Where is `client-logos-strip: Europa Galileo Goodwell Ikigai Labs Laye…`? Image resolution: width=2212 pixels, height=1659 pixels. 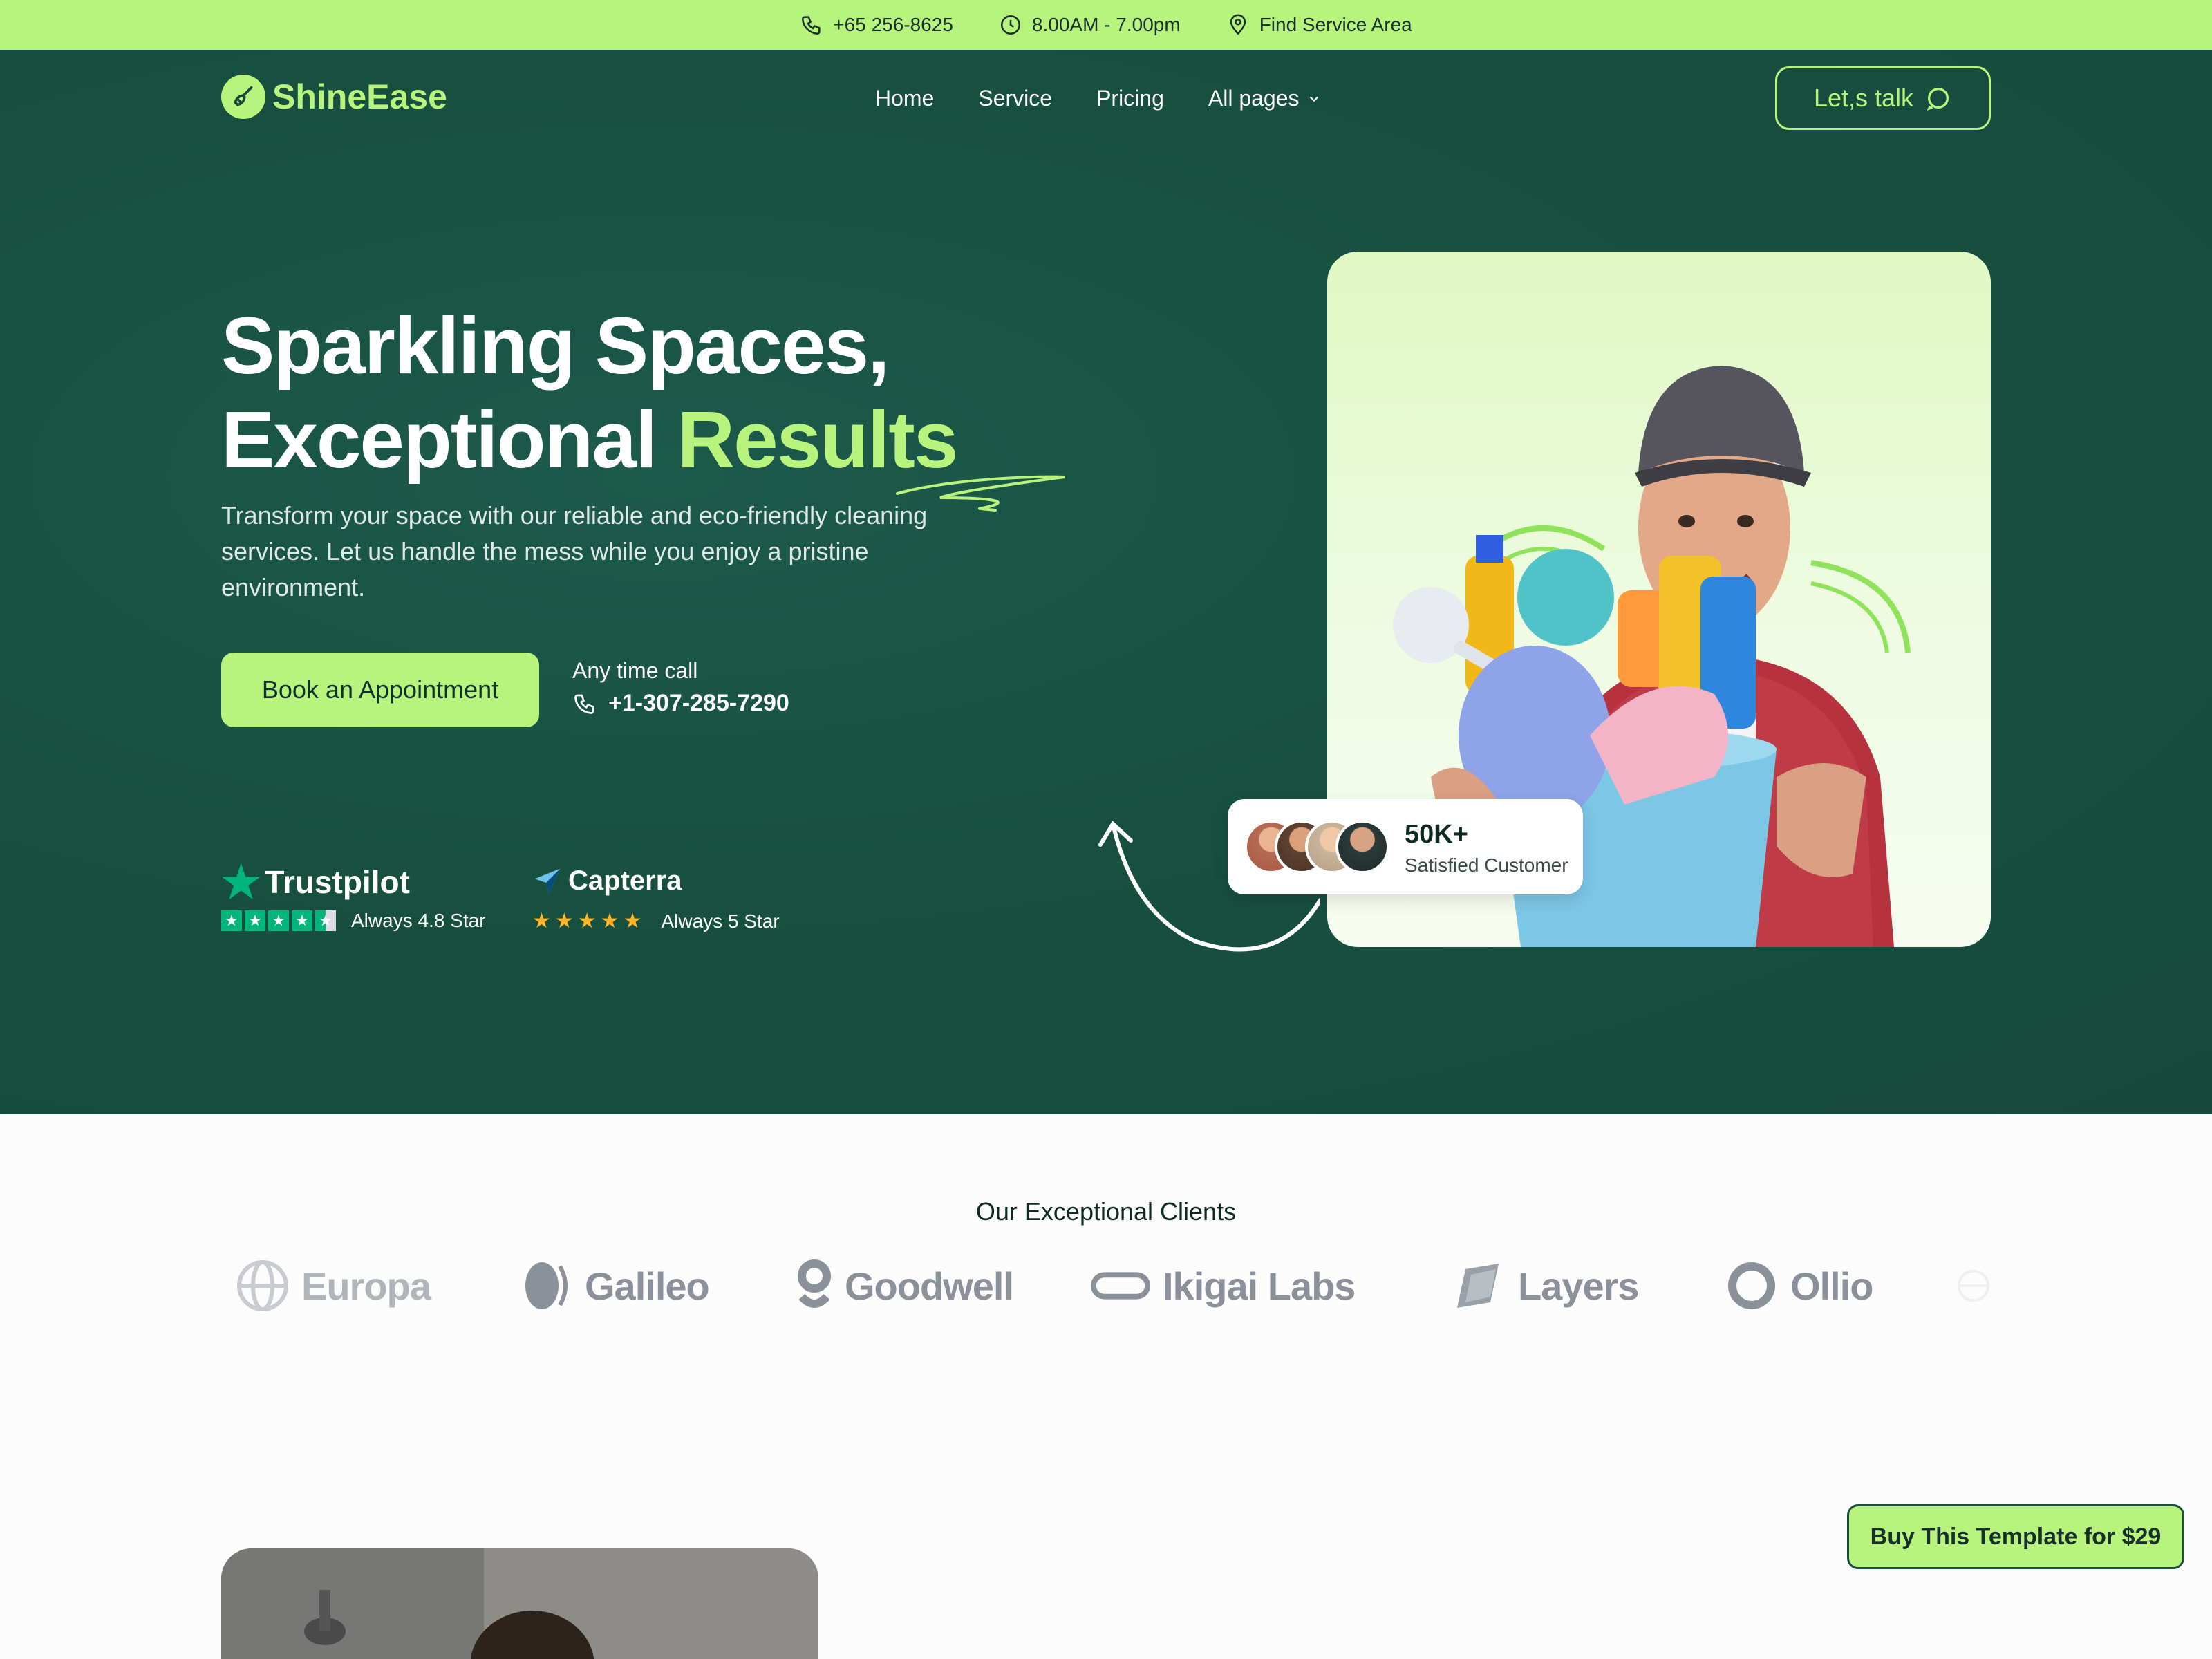
client-logos-strip: Europa Galileo Goodwell Ikigai Labs Laye… is located at coordinates (1113, 1285).